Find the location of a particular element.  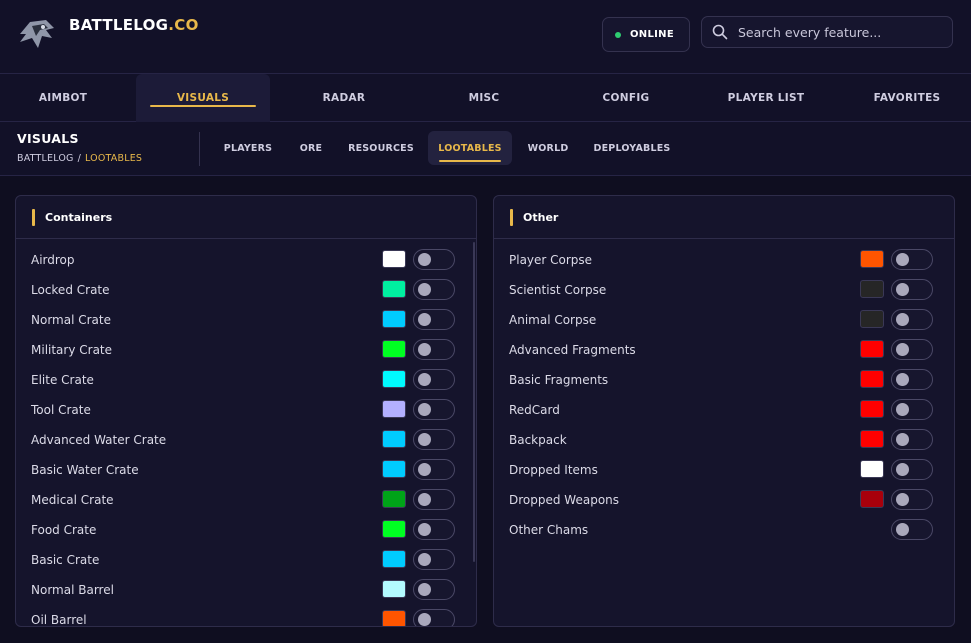

toggle-normal-barrel is located at coordinates (434, 589).